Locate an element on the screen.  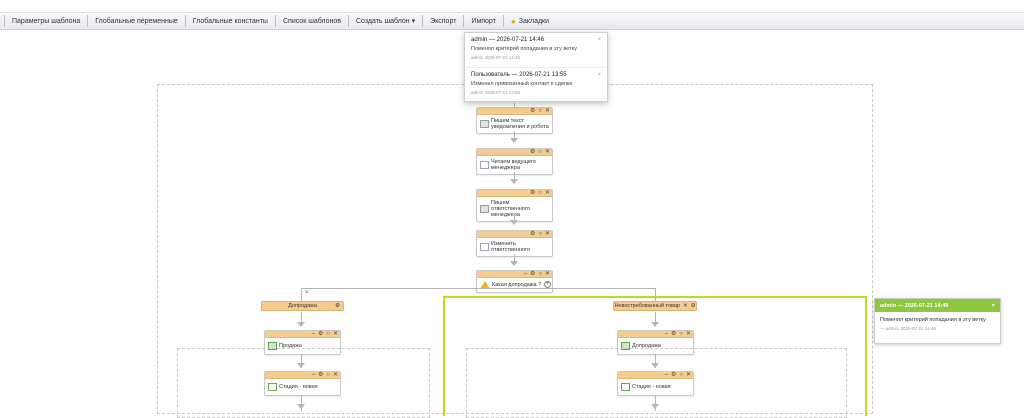
activity-title: Читаем ведущего менеджера is located at coordinates (513, 165).